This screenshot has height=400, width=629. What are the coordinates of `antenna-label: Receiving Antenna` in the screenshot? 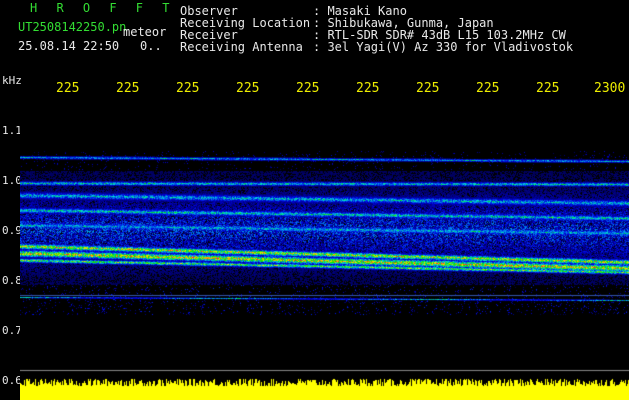 It's located at (241, 47).